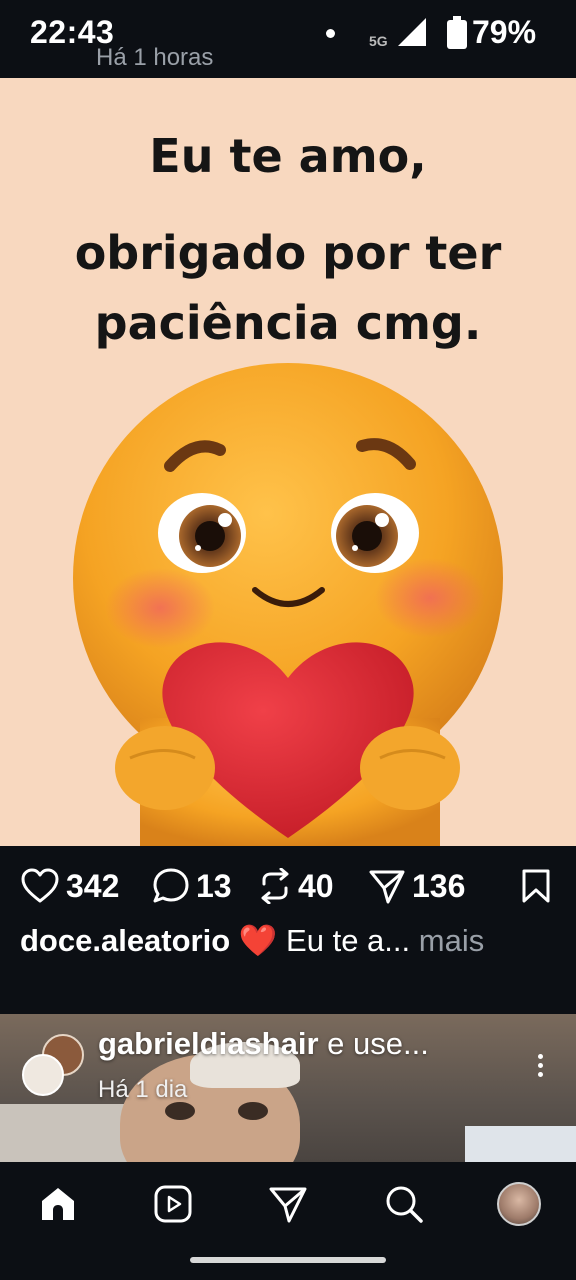 The height and width of the screenshot is (1280, 576). What do you see at coordinates (288, 1088) in the screenshot?
I see `next-post: gabrieldiashair e use... Há 1 dia` at bounding box center [288, 1088].